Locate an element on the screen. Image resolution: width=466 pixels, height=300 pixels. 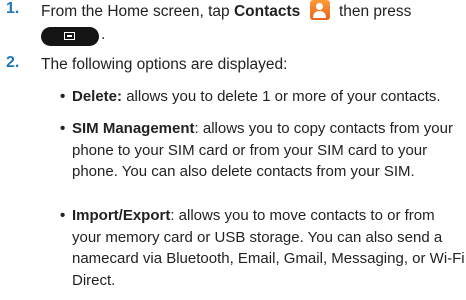
step-1-period: . is located at coordinates (103, 34).